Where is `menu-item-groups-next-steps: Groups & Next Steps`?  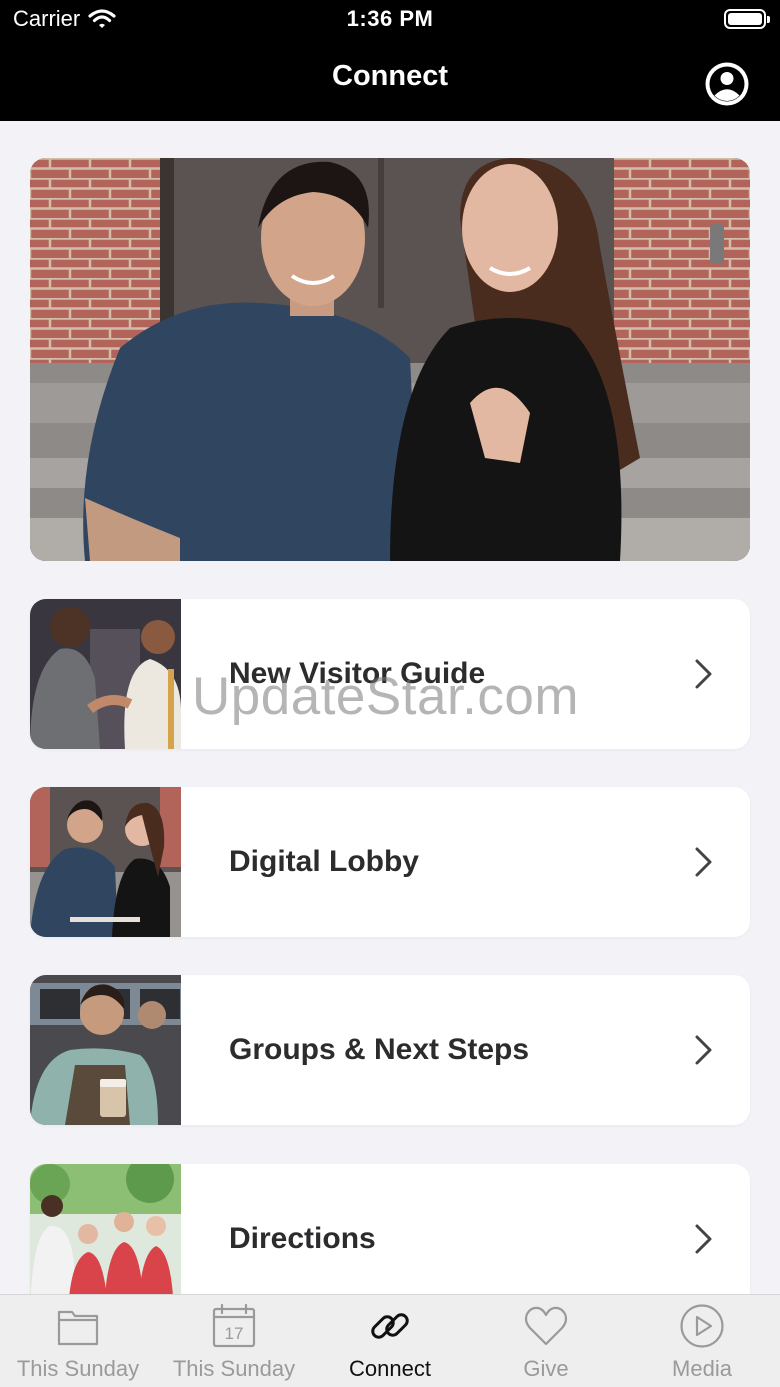 menu-item-groups-next-steps: Groups & Next Steps is located at coordinates (390, 1050).